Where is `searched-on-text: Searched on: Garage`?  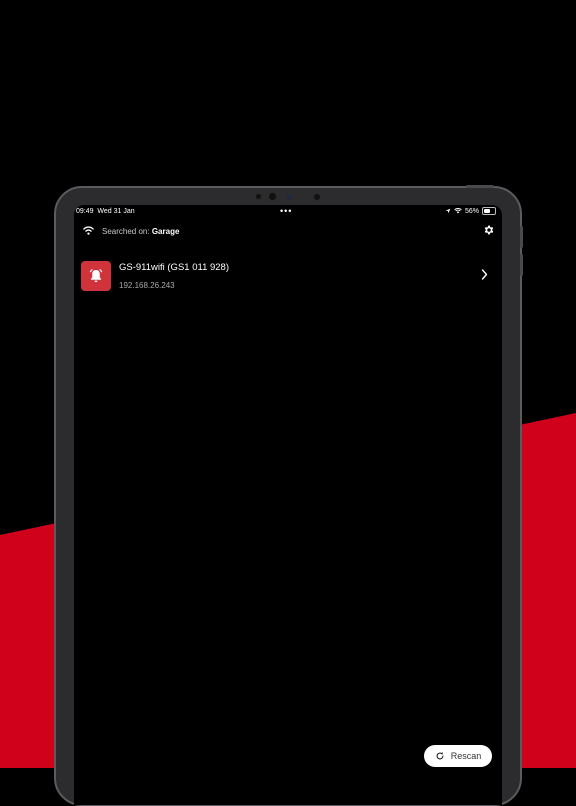 searched-on-text: Searched on: Garage is located at coordinates (141, 231).